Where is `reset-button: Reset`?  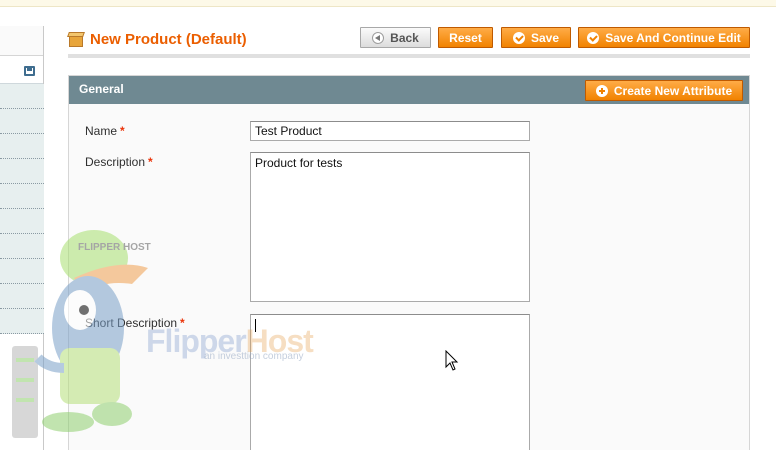 reset-button: Reset is located at coordinates (465, 37).